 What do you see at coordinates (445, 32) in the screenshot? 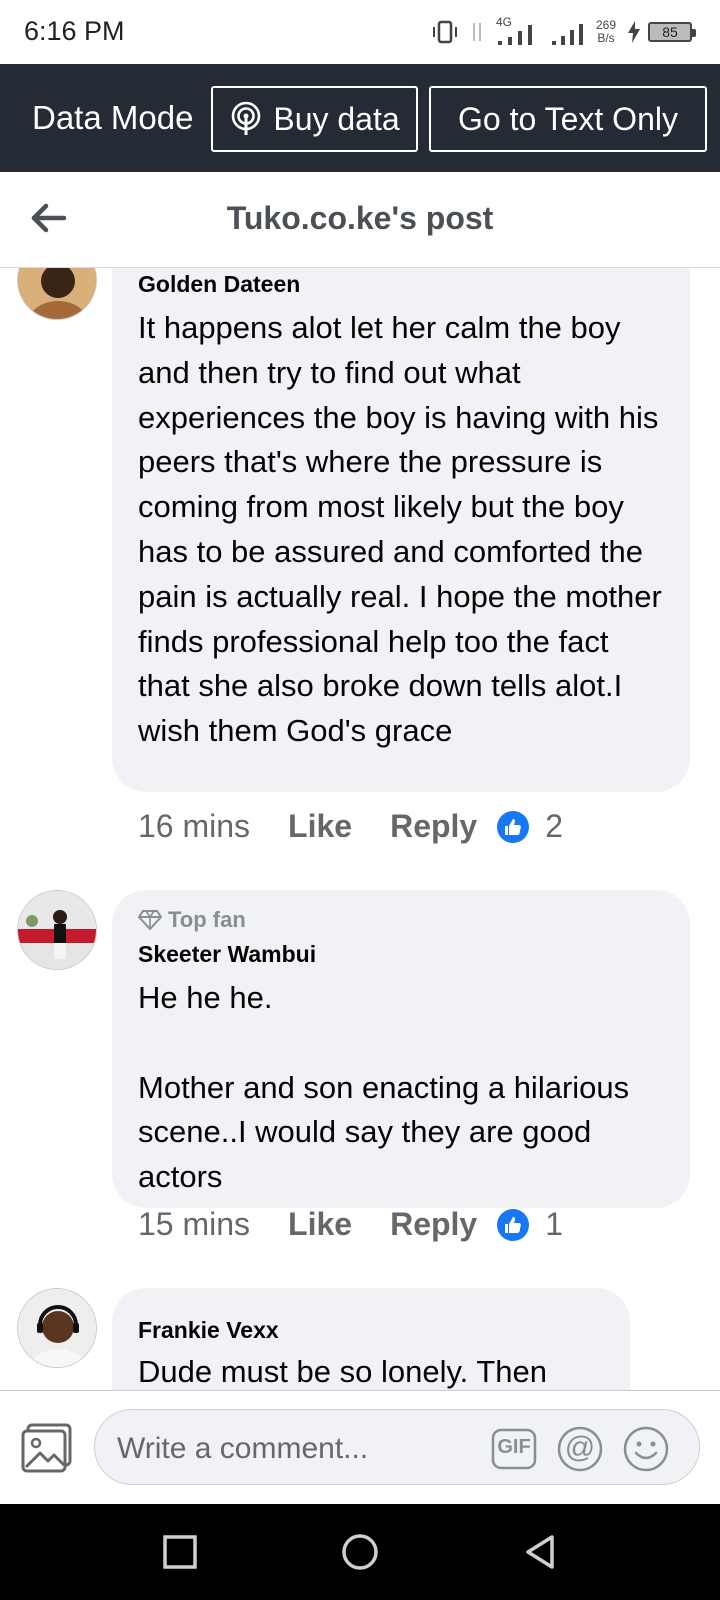
I see `vibrate-icon` at bounding box center [445, 32].